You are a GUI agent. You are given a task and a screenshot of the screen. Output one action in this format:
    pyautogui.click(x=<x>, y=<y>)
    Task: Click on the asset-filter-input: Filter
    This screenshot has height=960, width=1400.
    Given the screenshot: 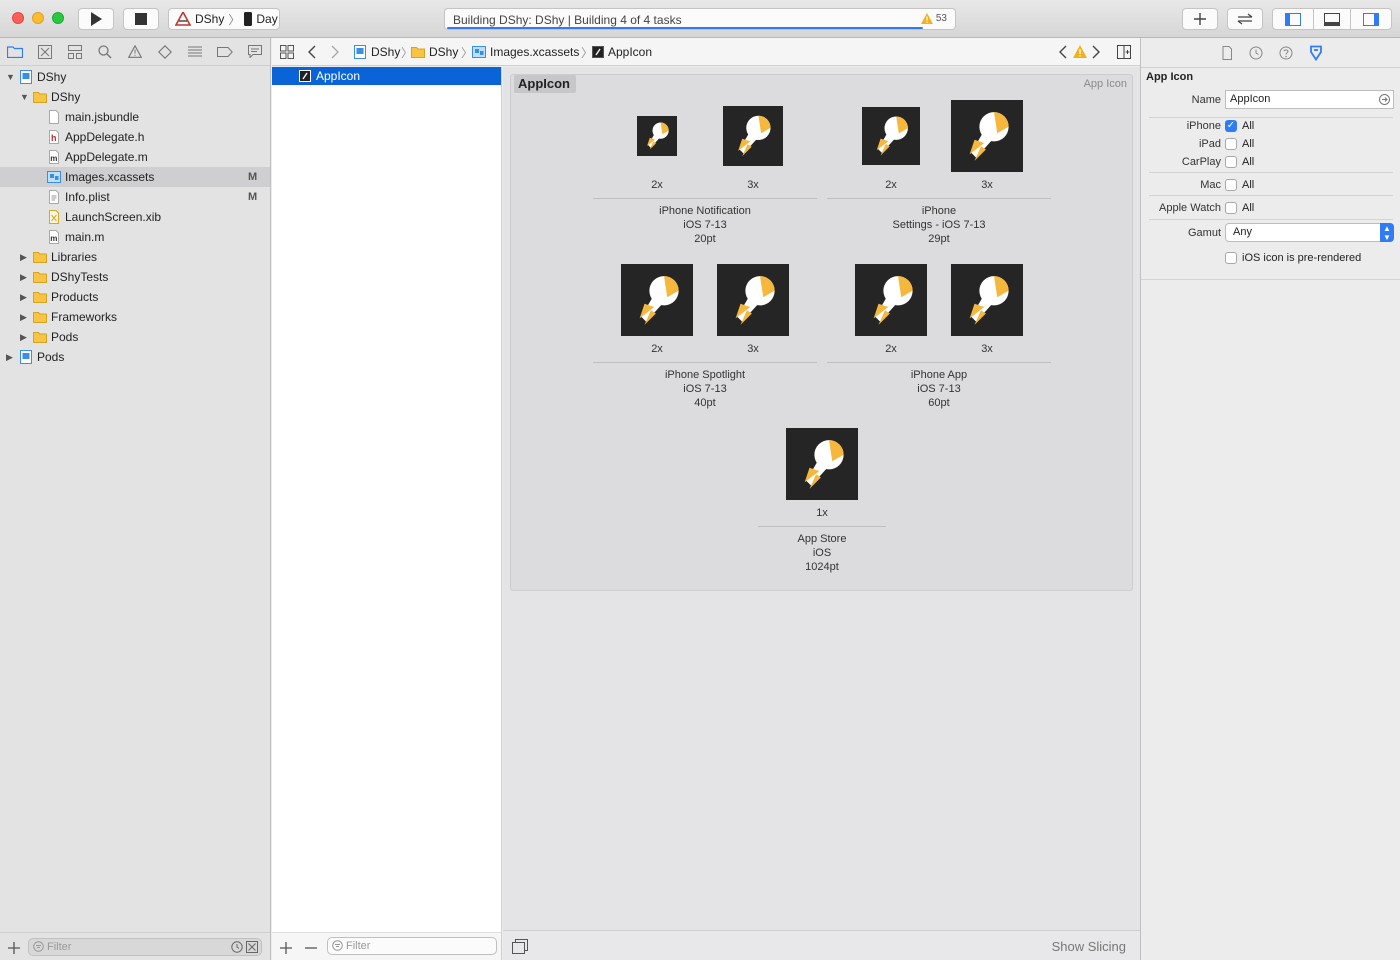 What is the action you would take?
    pyautogui.click(x=412, y=946)
    